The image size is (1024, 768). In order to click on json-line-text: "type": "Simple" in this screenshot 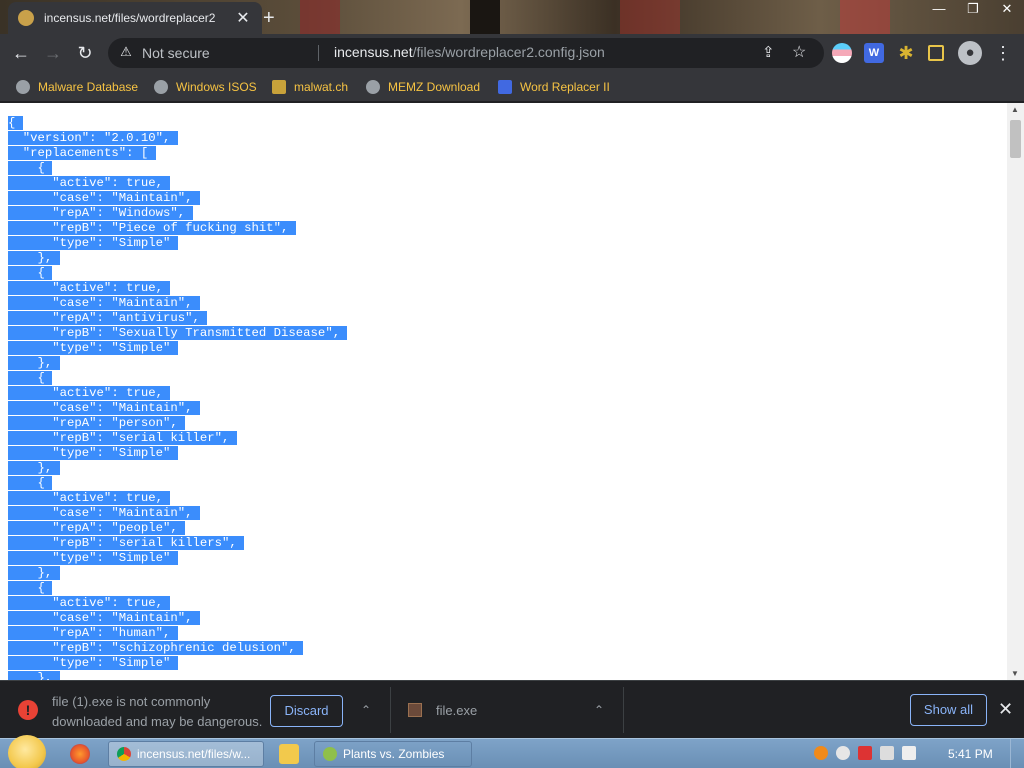, I will do `click(115, 663)`.